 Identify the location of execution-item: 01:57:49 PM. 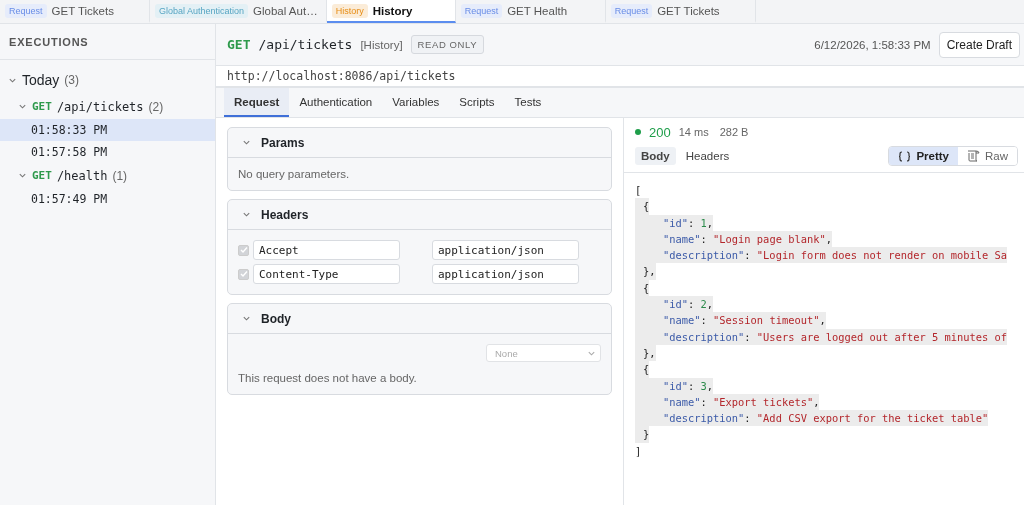
(107, 199).